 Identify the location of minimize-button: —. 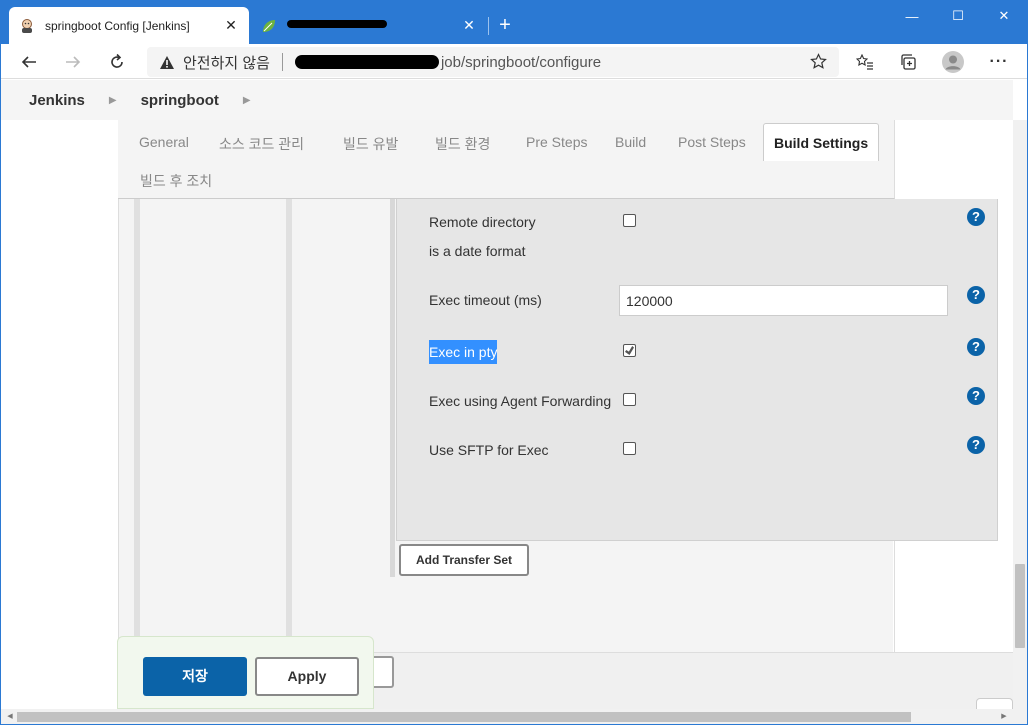
(912, 16).